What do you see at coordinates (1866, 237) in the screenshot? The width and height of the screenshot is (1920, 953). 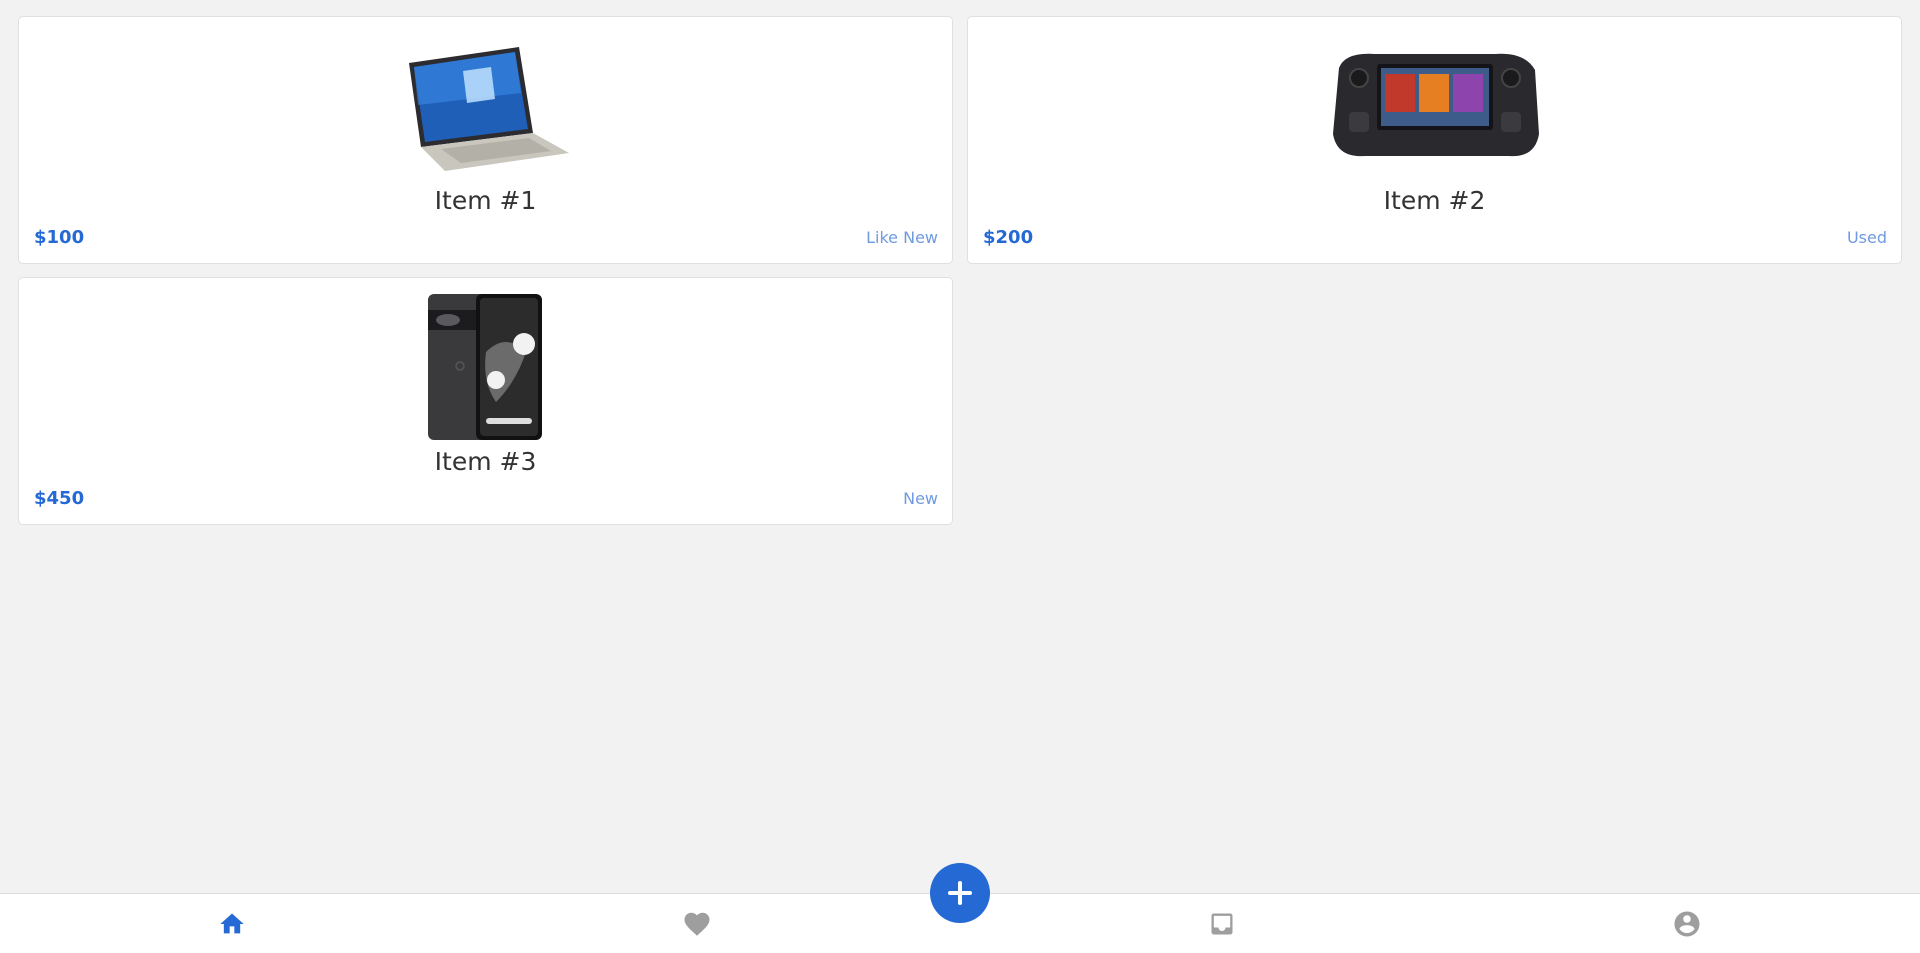 I see `item-condition: Used` at bounding box center [1866, 237].